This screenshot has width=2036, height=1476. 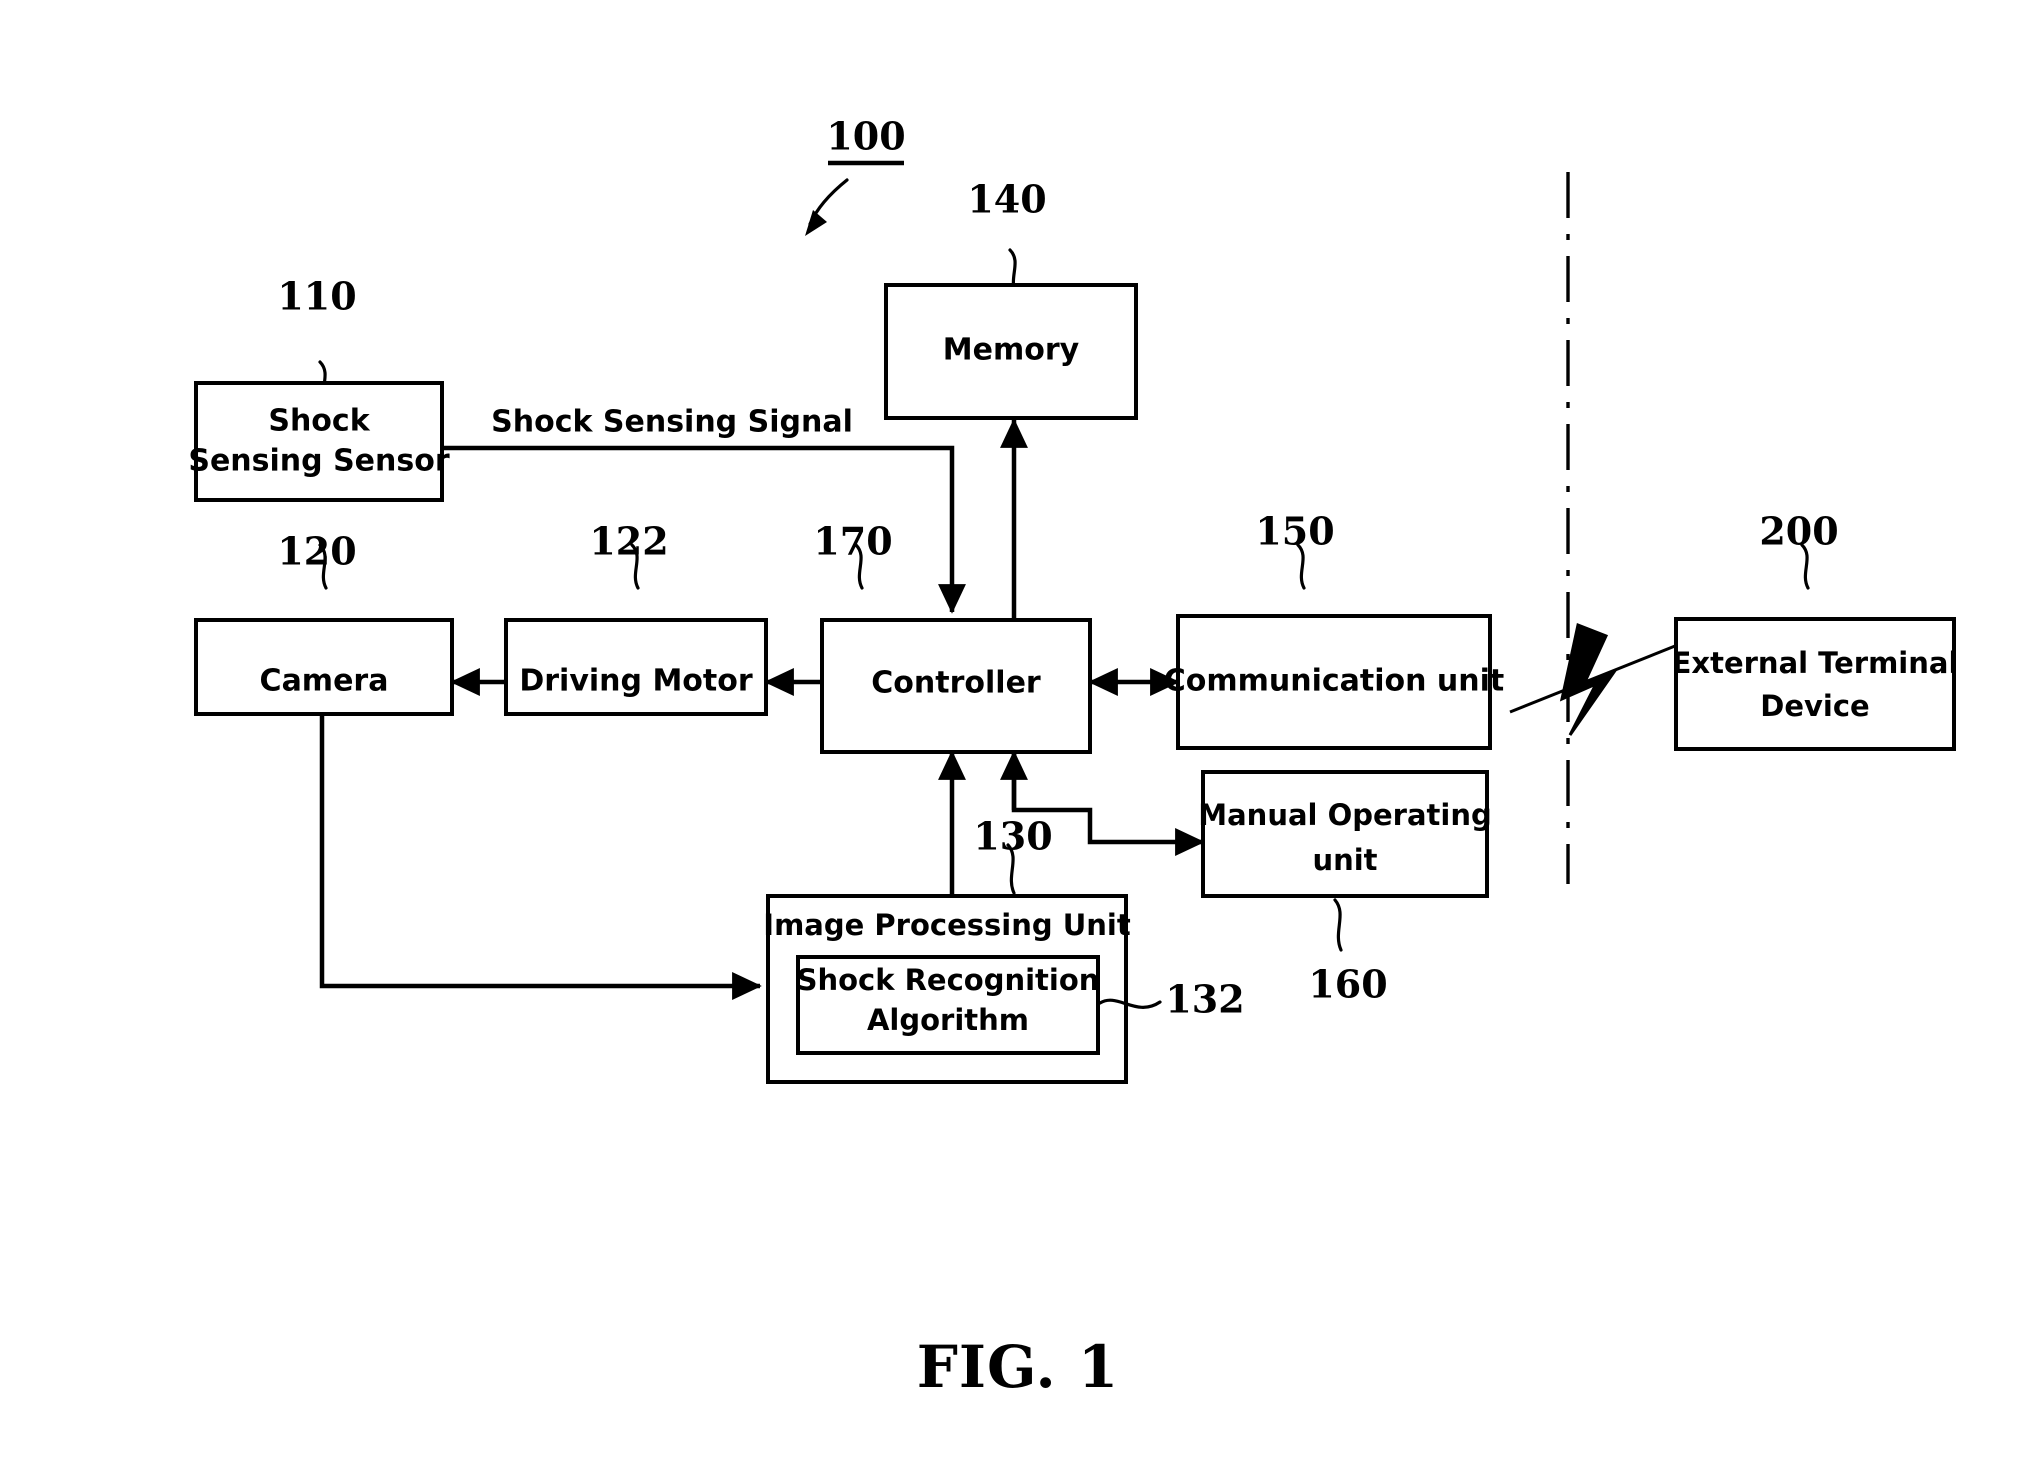 What do you see at coordinates (1334, 629) in the screenshot?
I see `node-communication-unit: 150 Communication unit` at bounding box center [1334, 629].